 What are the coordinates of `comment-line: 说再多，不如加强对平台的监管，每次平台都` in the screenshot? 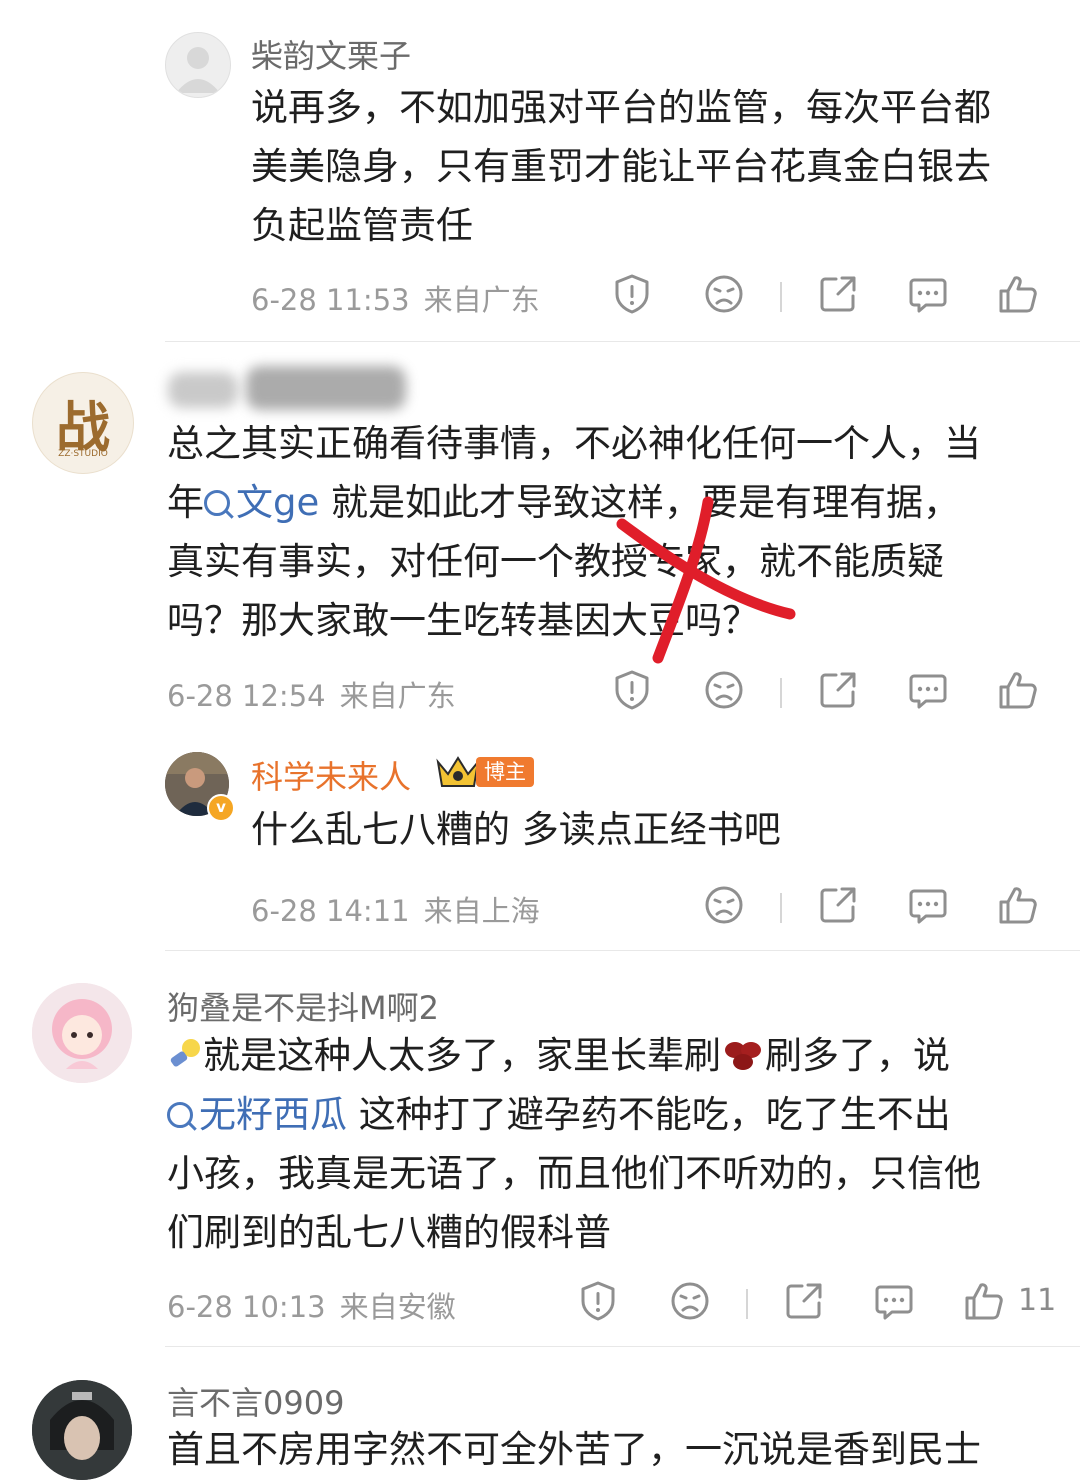 It's located at (621, 107).